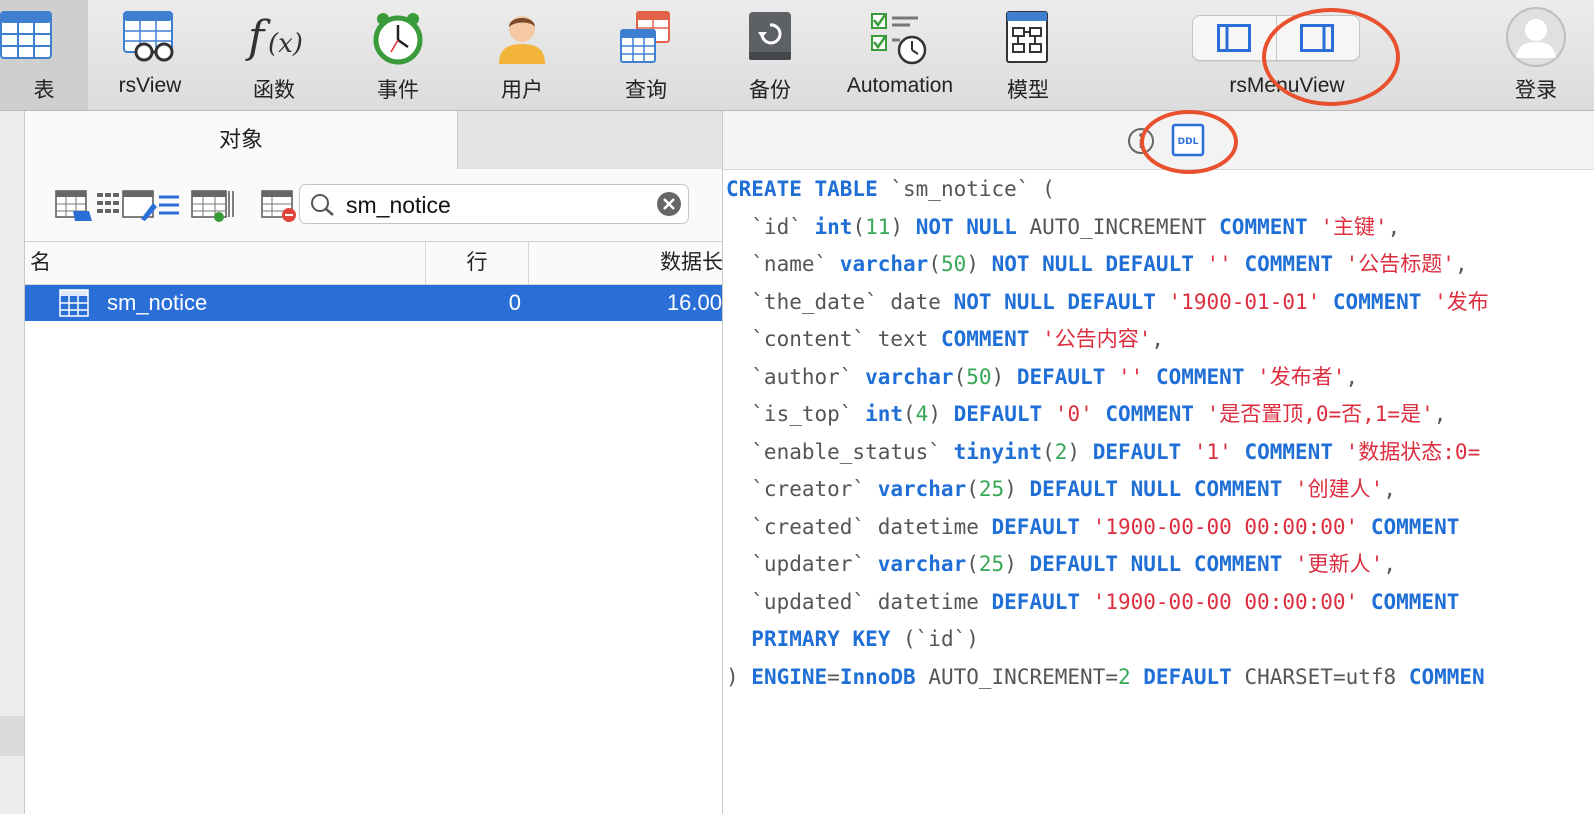 The image size is (1594, 814). I want to click on table-row: sm_notice 0 16.00, so click(373, 303).